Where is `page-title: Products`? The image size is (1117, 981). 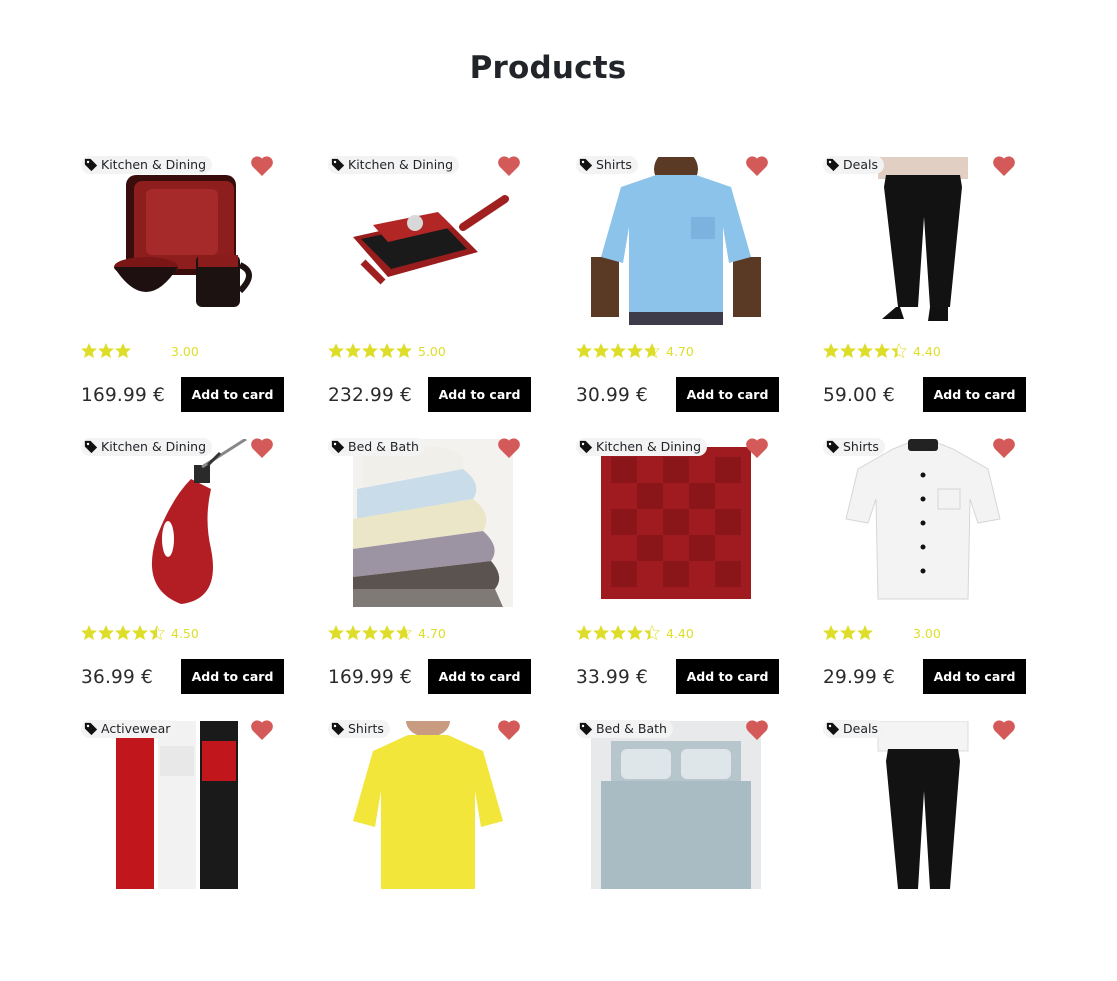 page-title: Products is located at coordinates (548, 68).